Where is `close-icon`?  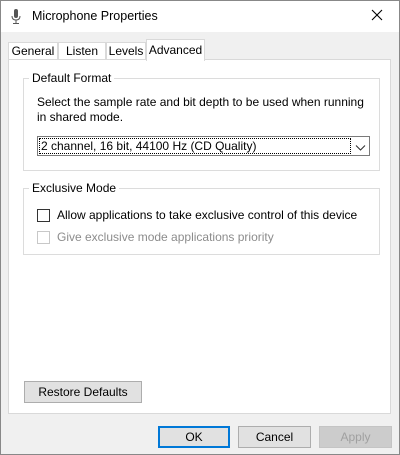
close-icon is located at coordinates (377, 16).